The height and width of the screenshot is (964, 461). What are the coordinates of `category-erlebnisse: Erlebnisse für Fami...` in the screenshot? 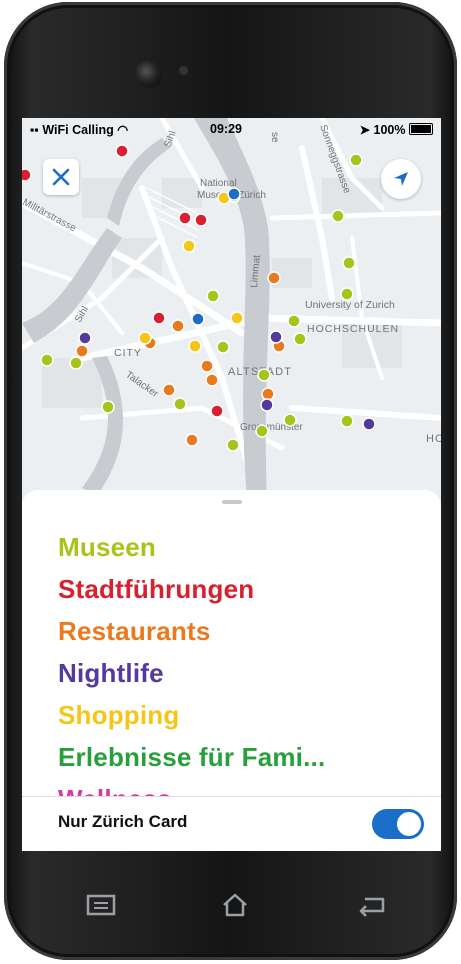 It's located at (191, 757).